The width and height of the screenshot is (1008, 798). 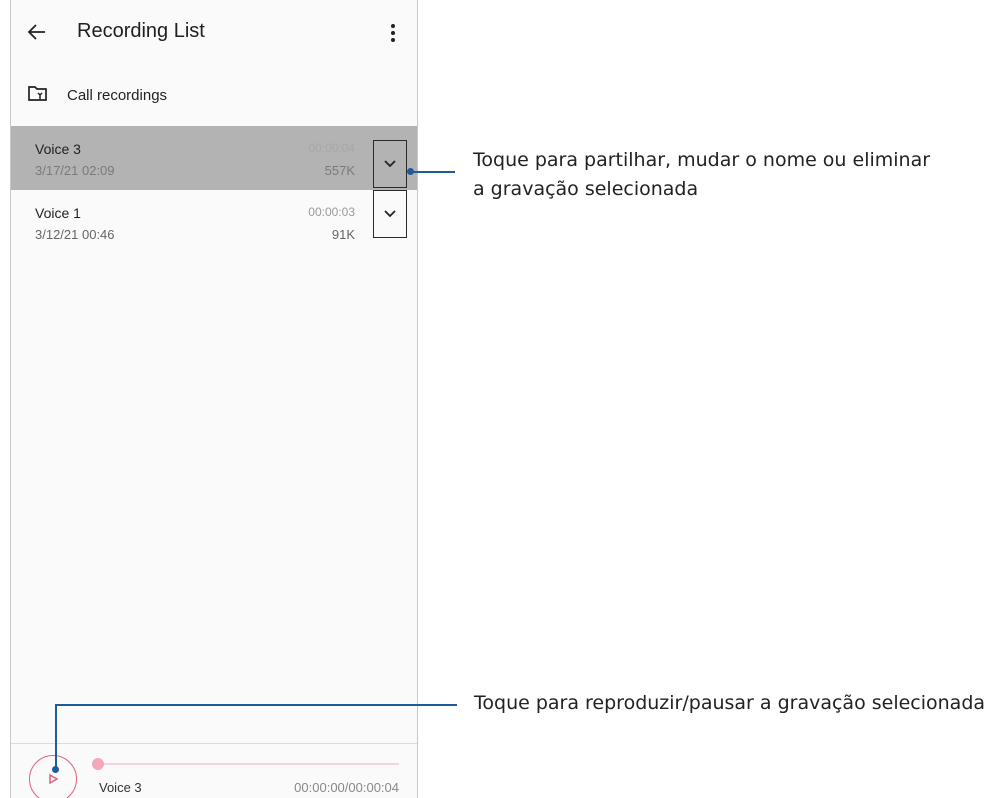 I want to click on player-bar: Voice 3 00:00:00/00:00:04, so click(x=214, y=771).